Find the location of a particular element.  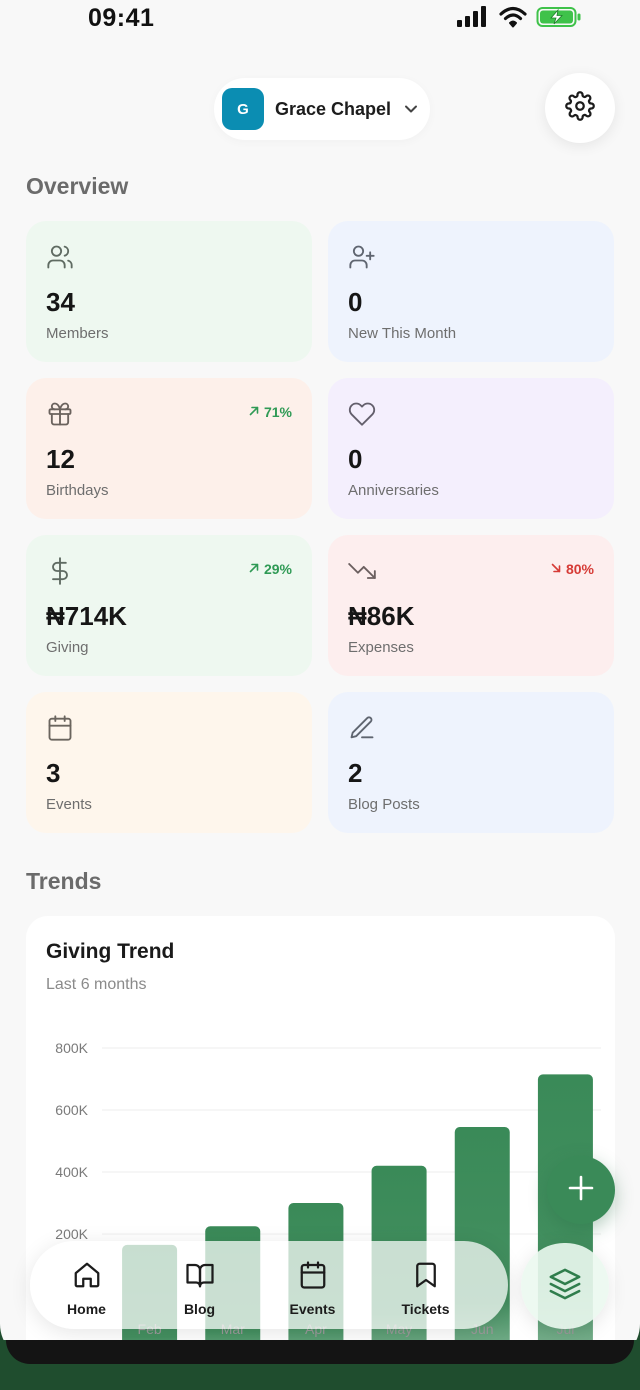

trend-value: 29% is located at coordinates (277, 569).